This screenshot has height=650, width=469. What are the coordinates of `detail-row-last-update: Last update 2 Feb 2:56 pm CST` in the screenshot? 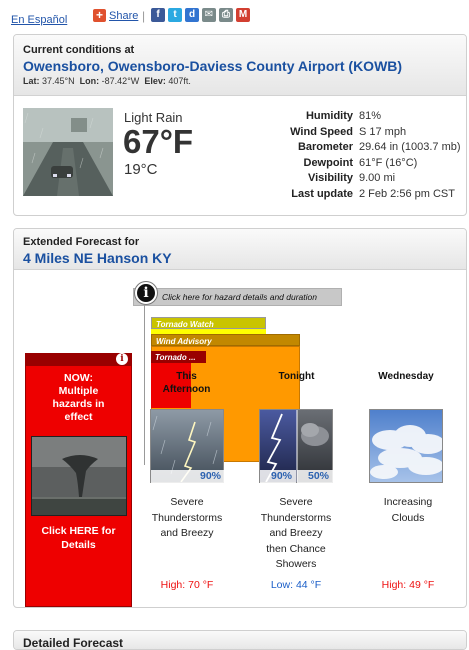 It's located at (362, 195).